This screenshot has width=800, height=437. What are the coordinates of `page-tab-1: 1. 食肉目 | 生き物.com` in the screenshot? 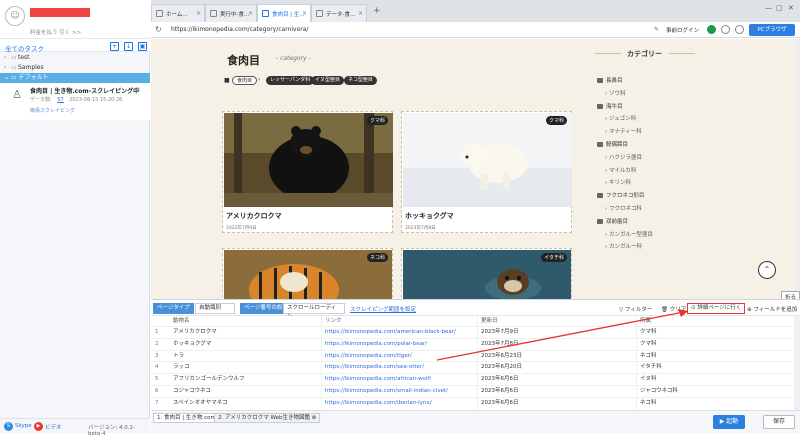 It's located at (186, 418).